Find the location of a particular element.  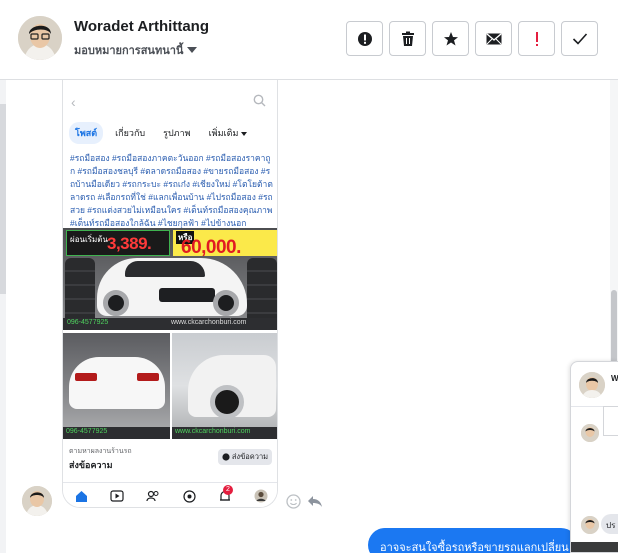

alert-circle-icon is located at coordinates (364, 38).